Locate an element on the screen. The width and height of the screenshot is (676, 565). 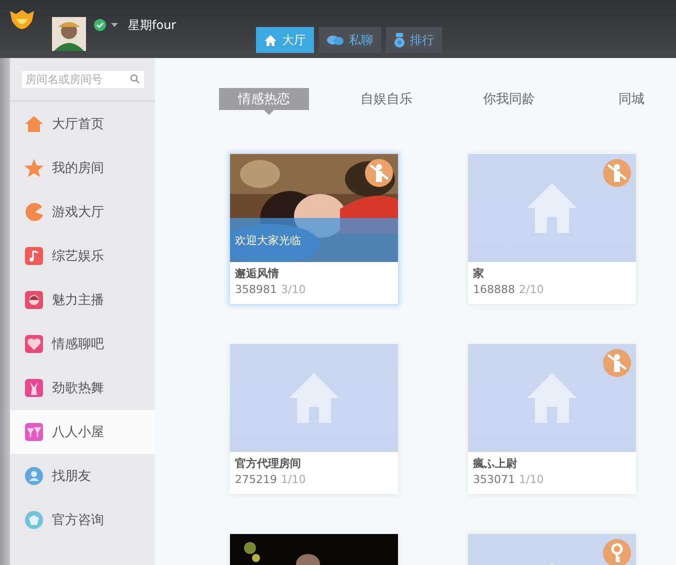
room-card: 家 168888 2/10 is located at coordinates (552, 229).